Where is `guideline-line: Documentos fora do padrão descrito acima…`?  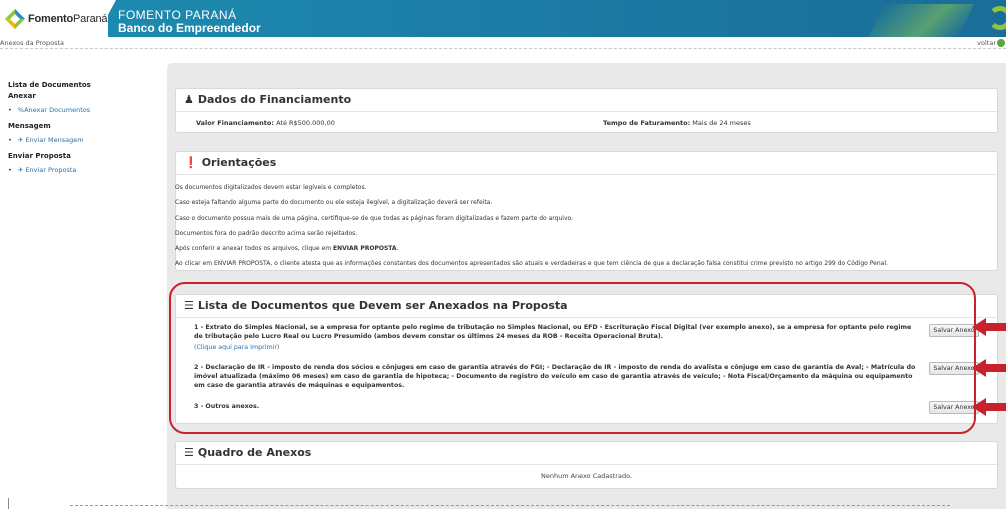
guideline-line: Documentos fora do padrão descrito acima… is located at coordinates (266, 233).